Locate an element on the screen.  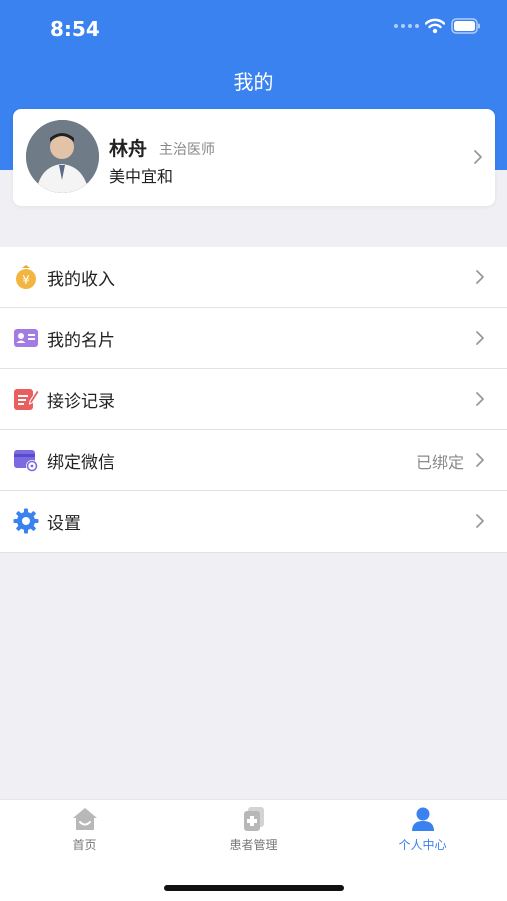
doctor-hospital: 美中宜和 is located at coordinates (141, 176).